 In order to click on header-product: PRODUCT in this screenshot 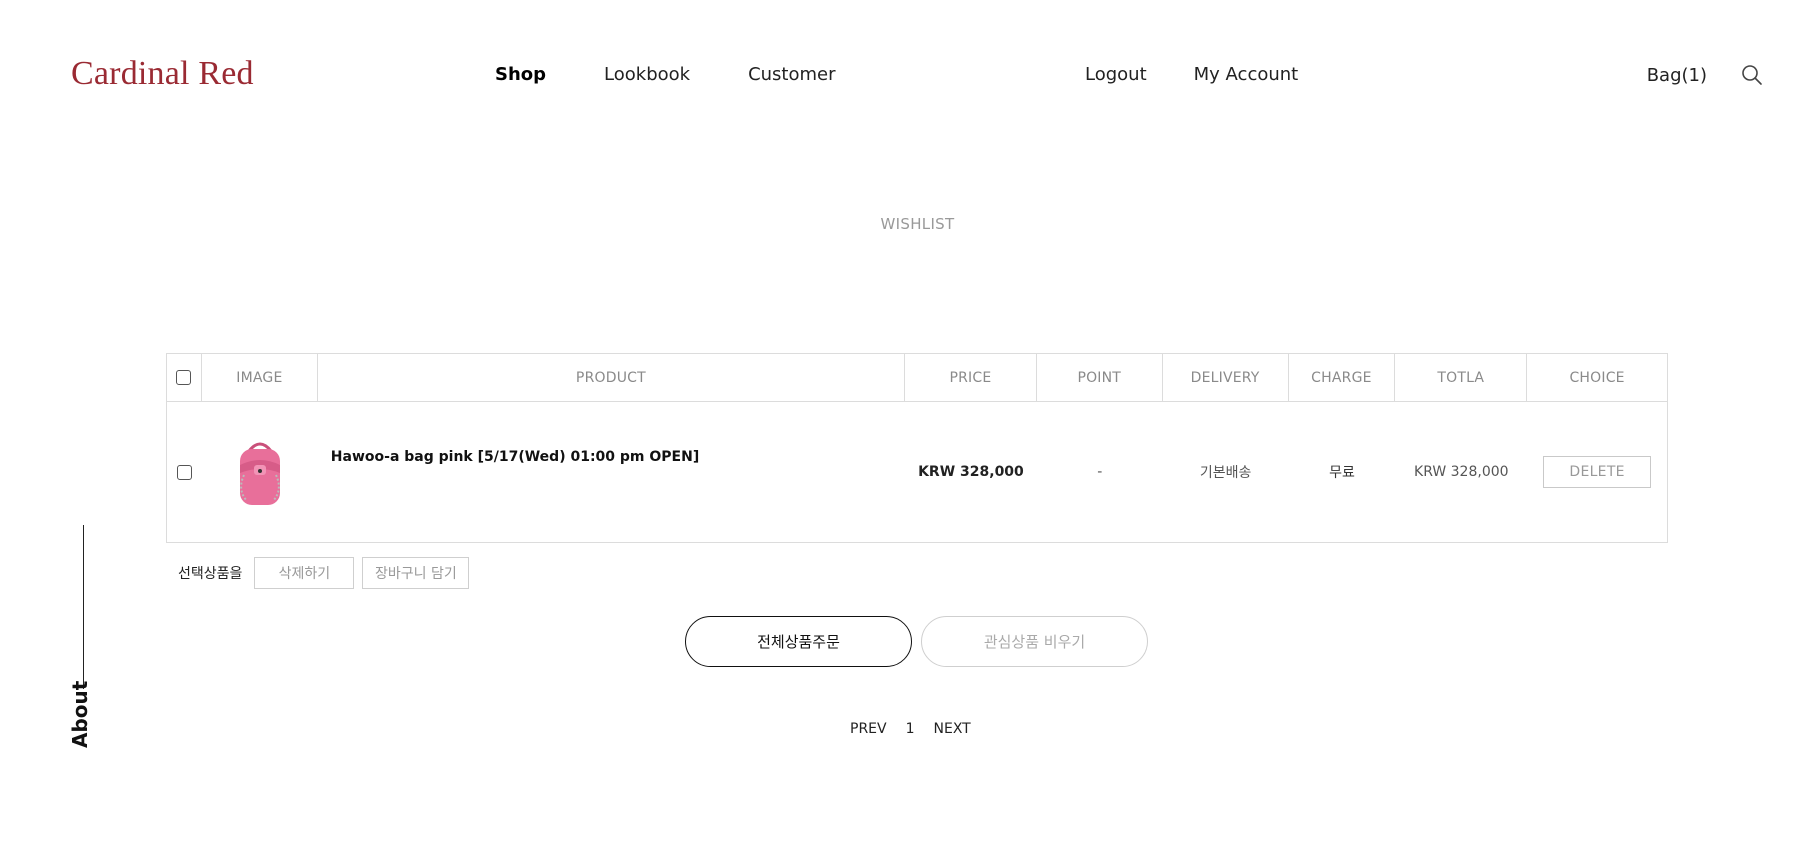, I will do `click(612, 377)`.